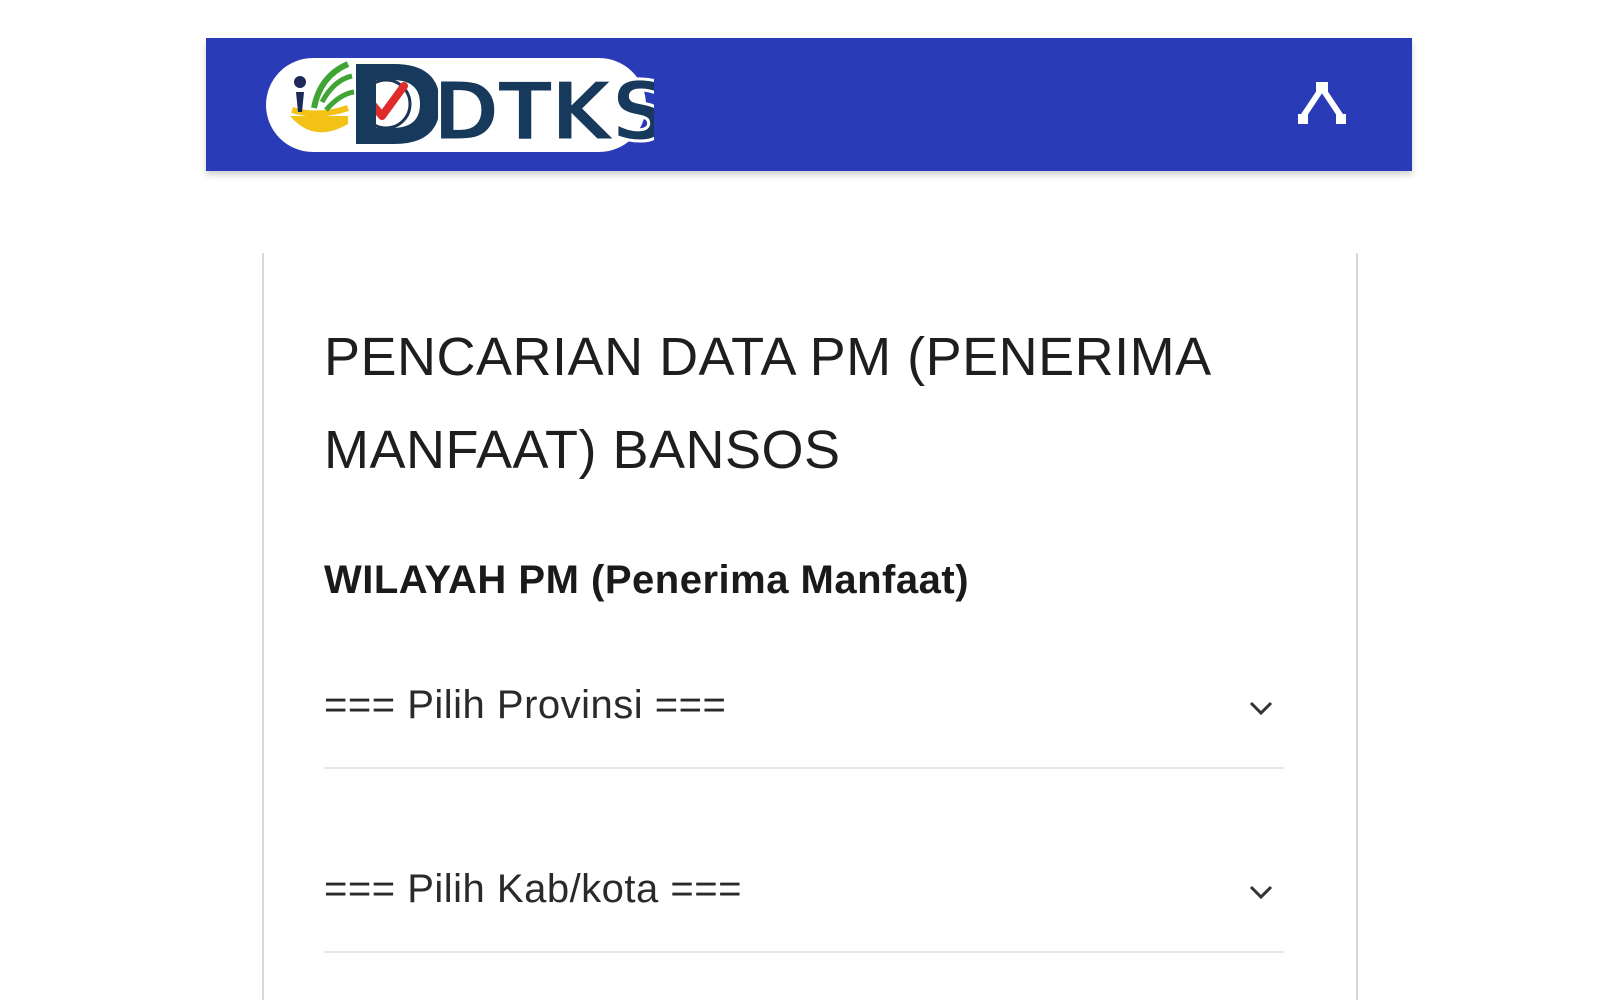 The width and height of the screenshot is (1600, 1000). What do you see at coordinates (804, 903) in the screenshot?
I see `regency-city-select: === Pilih Kab/kota ===` at bounding box center [804, 903].